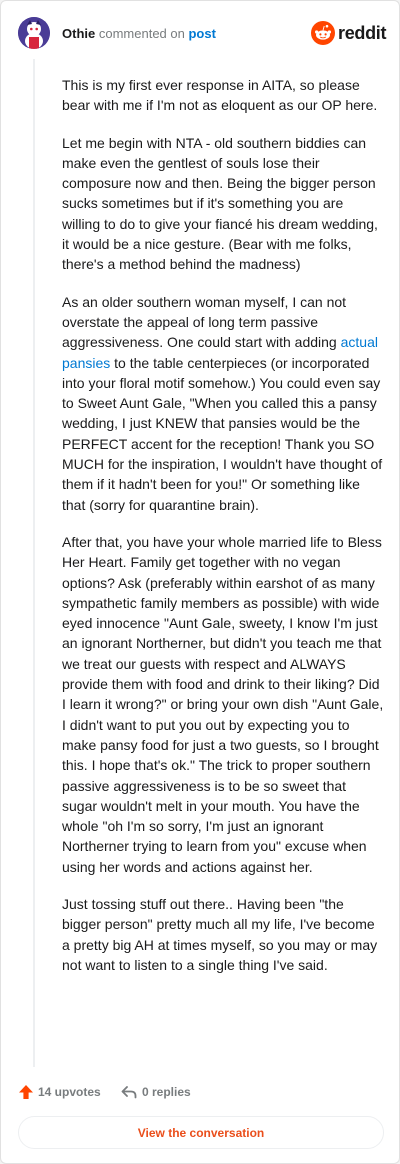 Image resolution: width=400 pixels, height=1164 pixels. I want to click on upvote-count: 14 upvotes, so click(69, 1092).